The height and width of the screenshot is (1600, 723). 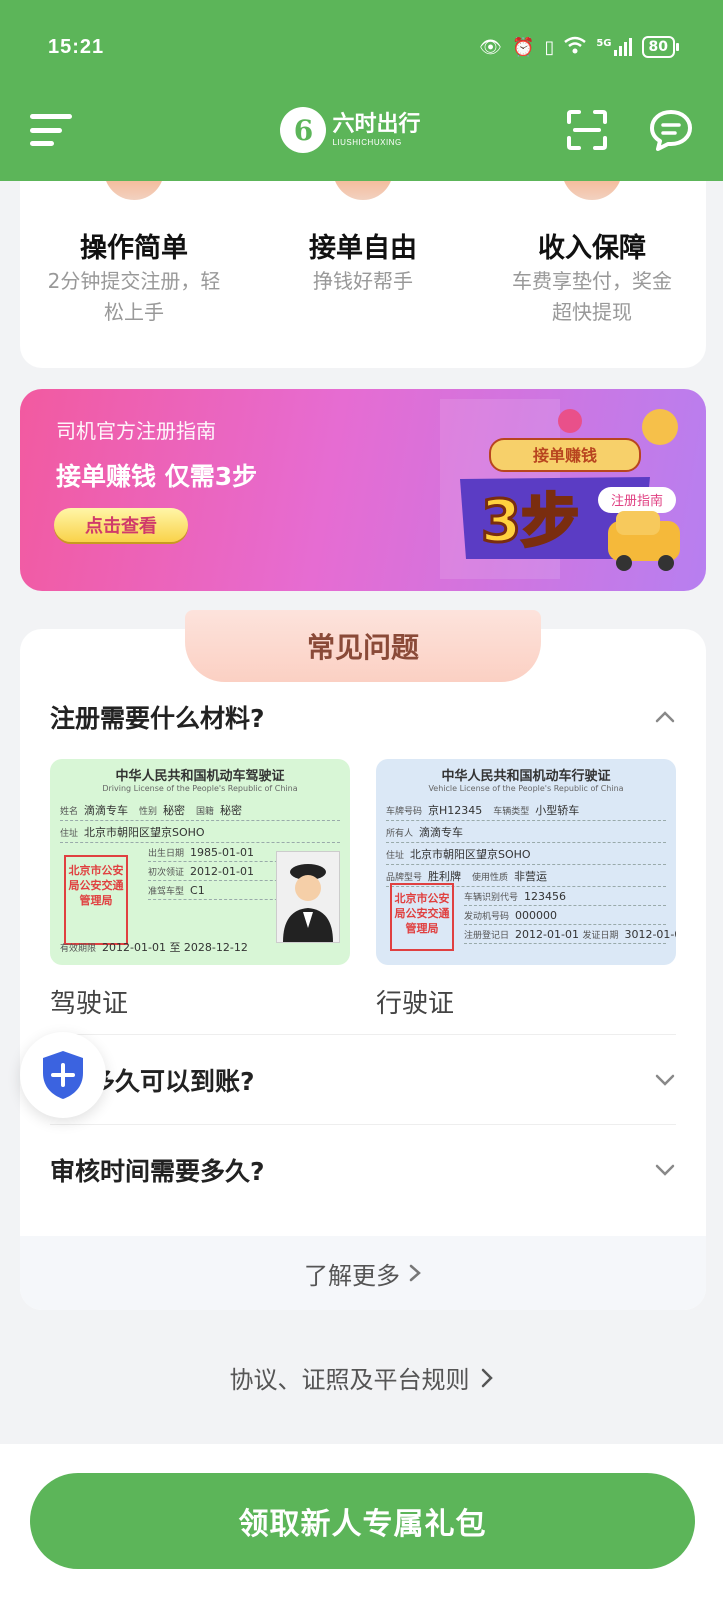 I want to click on learn-more-button: 了解更多, so click(x=363, y=1273).